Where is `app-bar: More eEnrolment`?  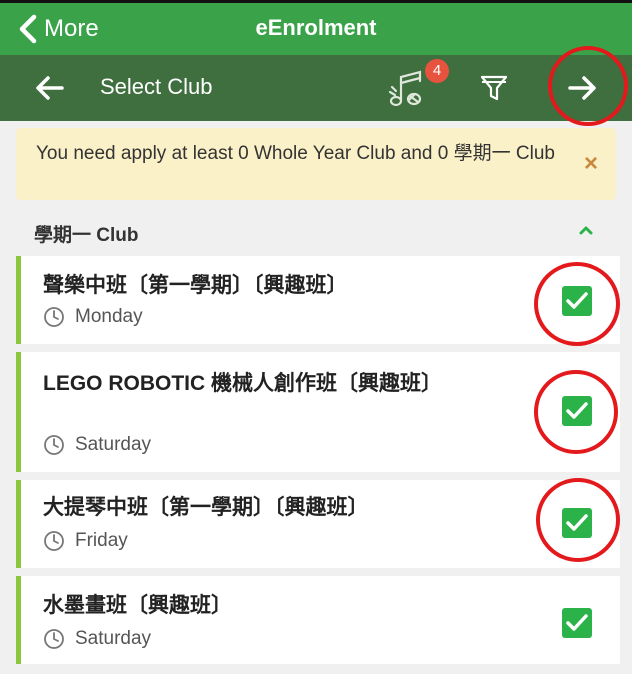
app-bar: More eEnrolment is located at coordinates (316, 29).